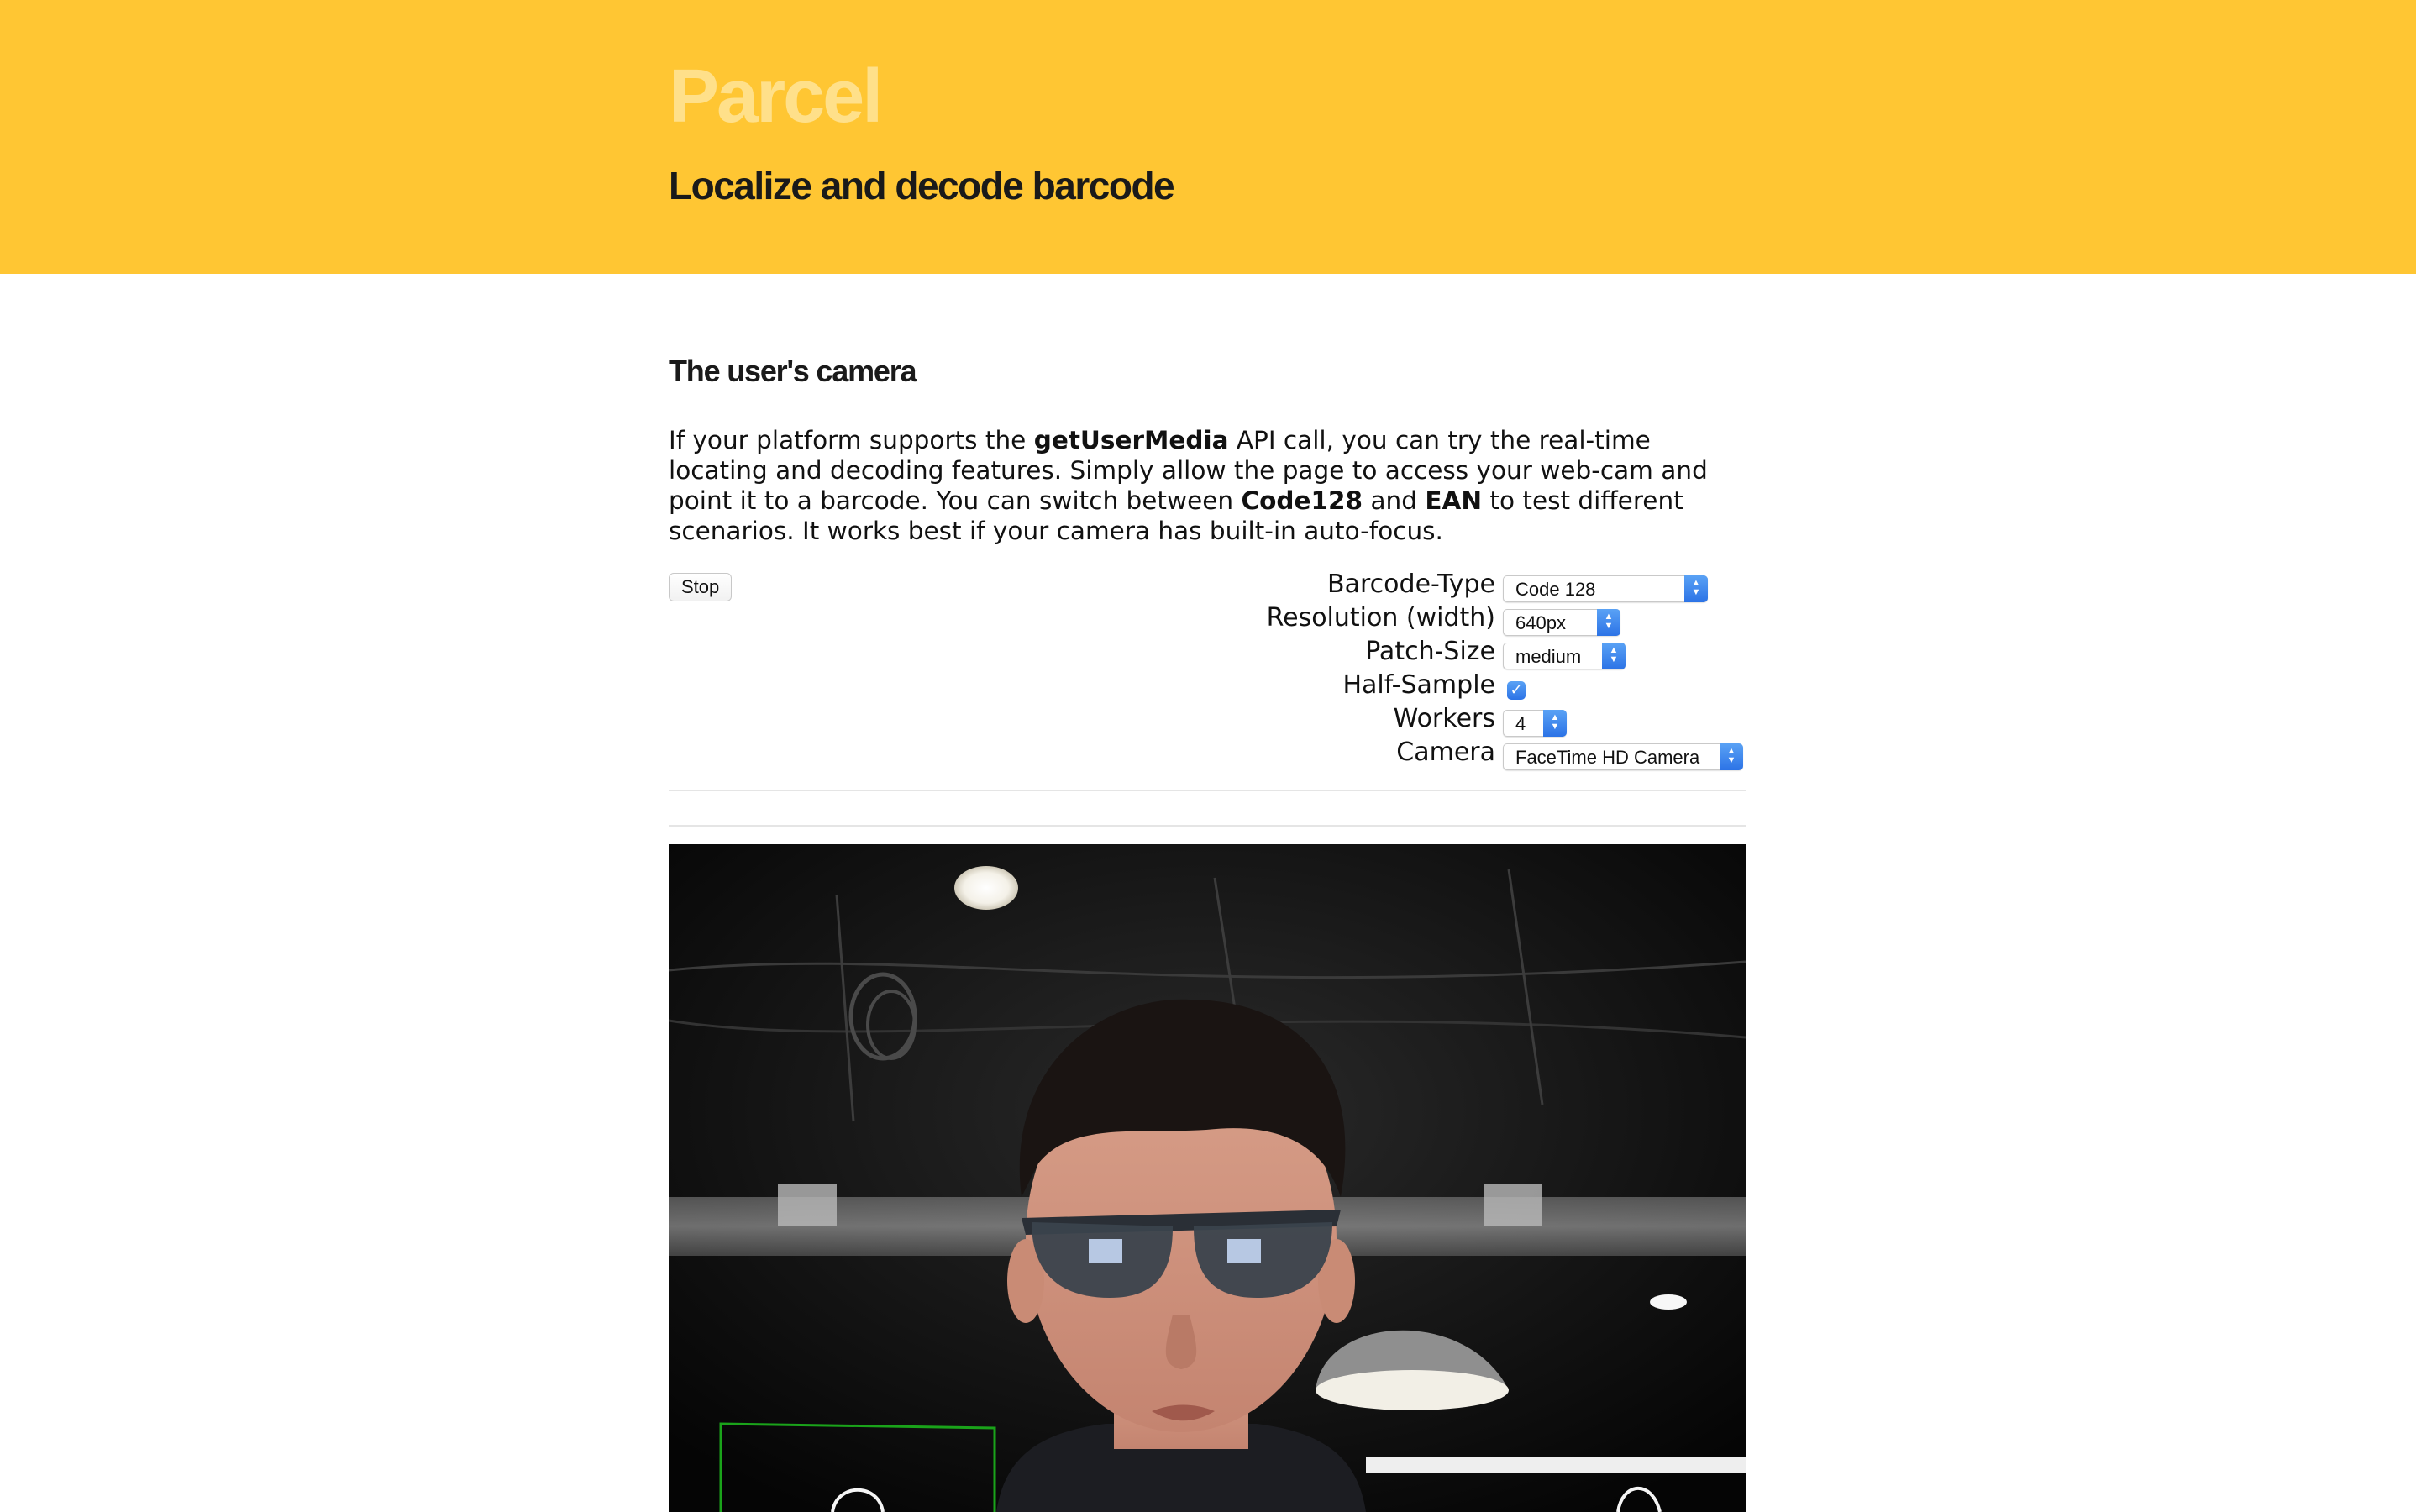 The image size is (2416, 1512). What do you see at coordinates (1411, 584) in the screenshot?
I see `barcode-type-label: Barcode-Type` at bounding box center [1411, 584].